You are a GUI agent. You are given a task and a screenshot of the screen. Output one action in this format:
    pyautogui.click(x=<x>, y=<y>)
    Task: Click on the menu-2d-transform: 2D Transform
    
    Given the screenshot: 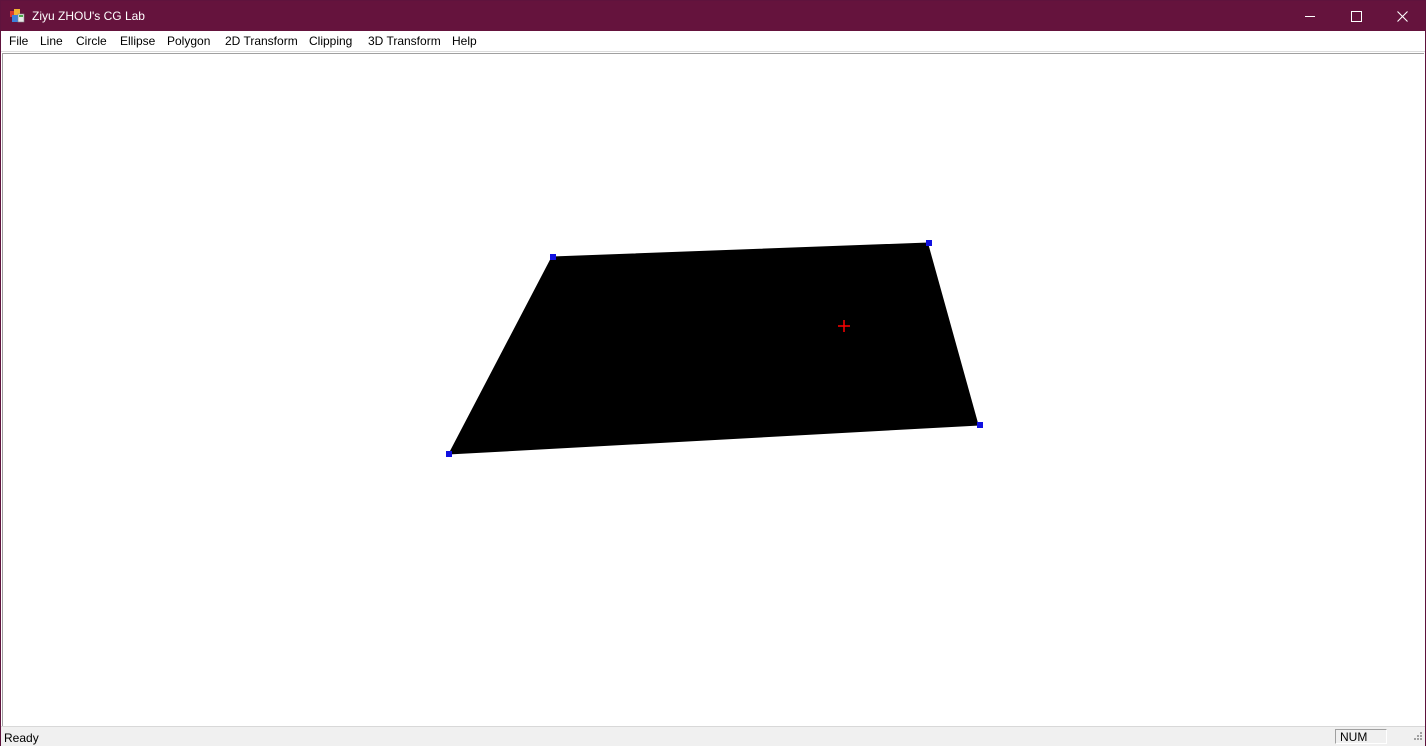 What is the action you would take?
    pyautogui.click(x=261, y=41)
    